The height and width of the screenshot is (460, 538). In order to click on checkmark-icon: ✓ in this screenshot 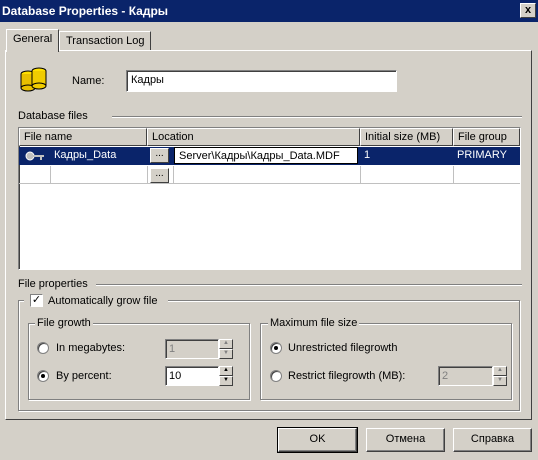, I will do `click(36, 300)`.